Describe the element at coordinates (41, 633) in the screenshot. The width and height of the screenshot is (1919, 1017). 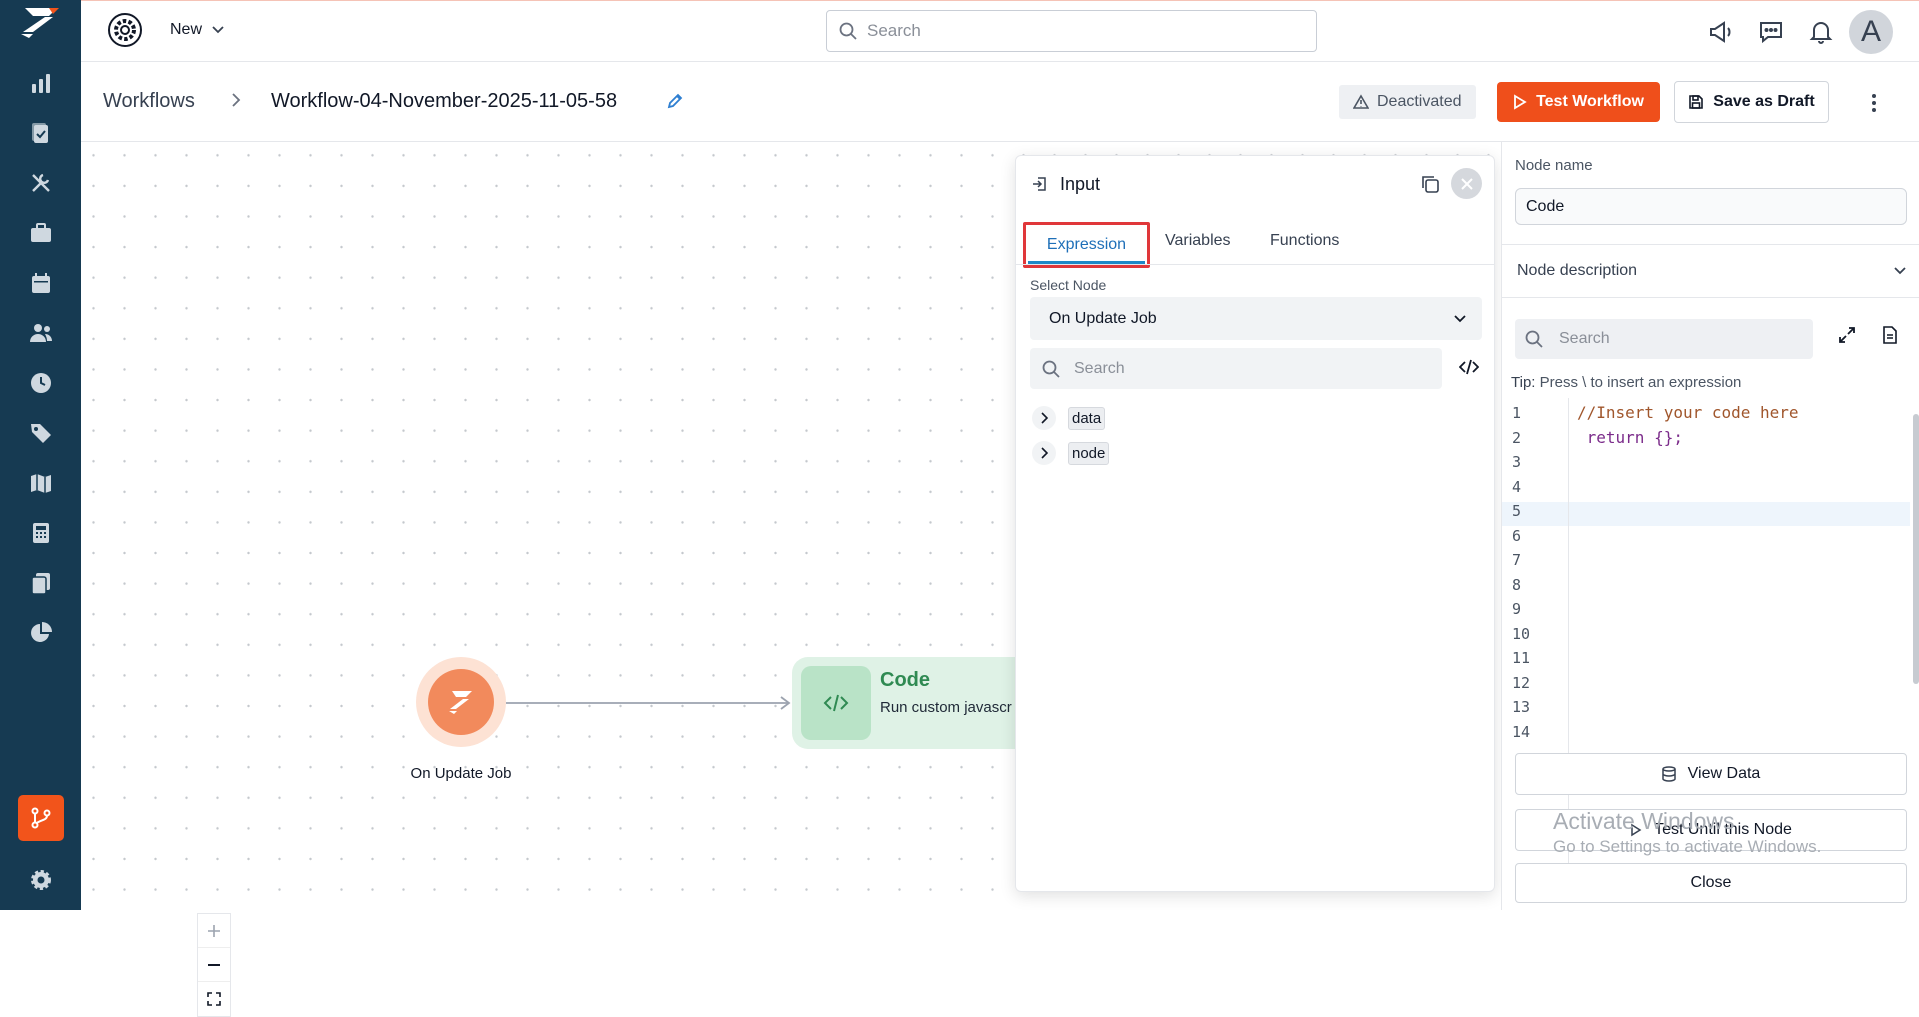
I see `sidebar-item-reports` at that location.